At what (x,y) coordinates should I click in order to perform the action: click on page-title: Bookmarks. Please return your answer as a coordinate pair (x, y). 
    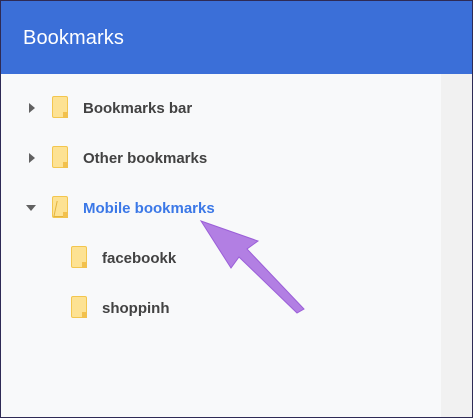
    Looking at the image, I should click on (73, 38).